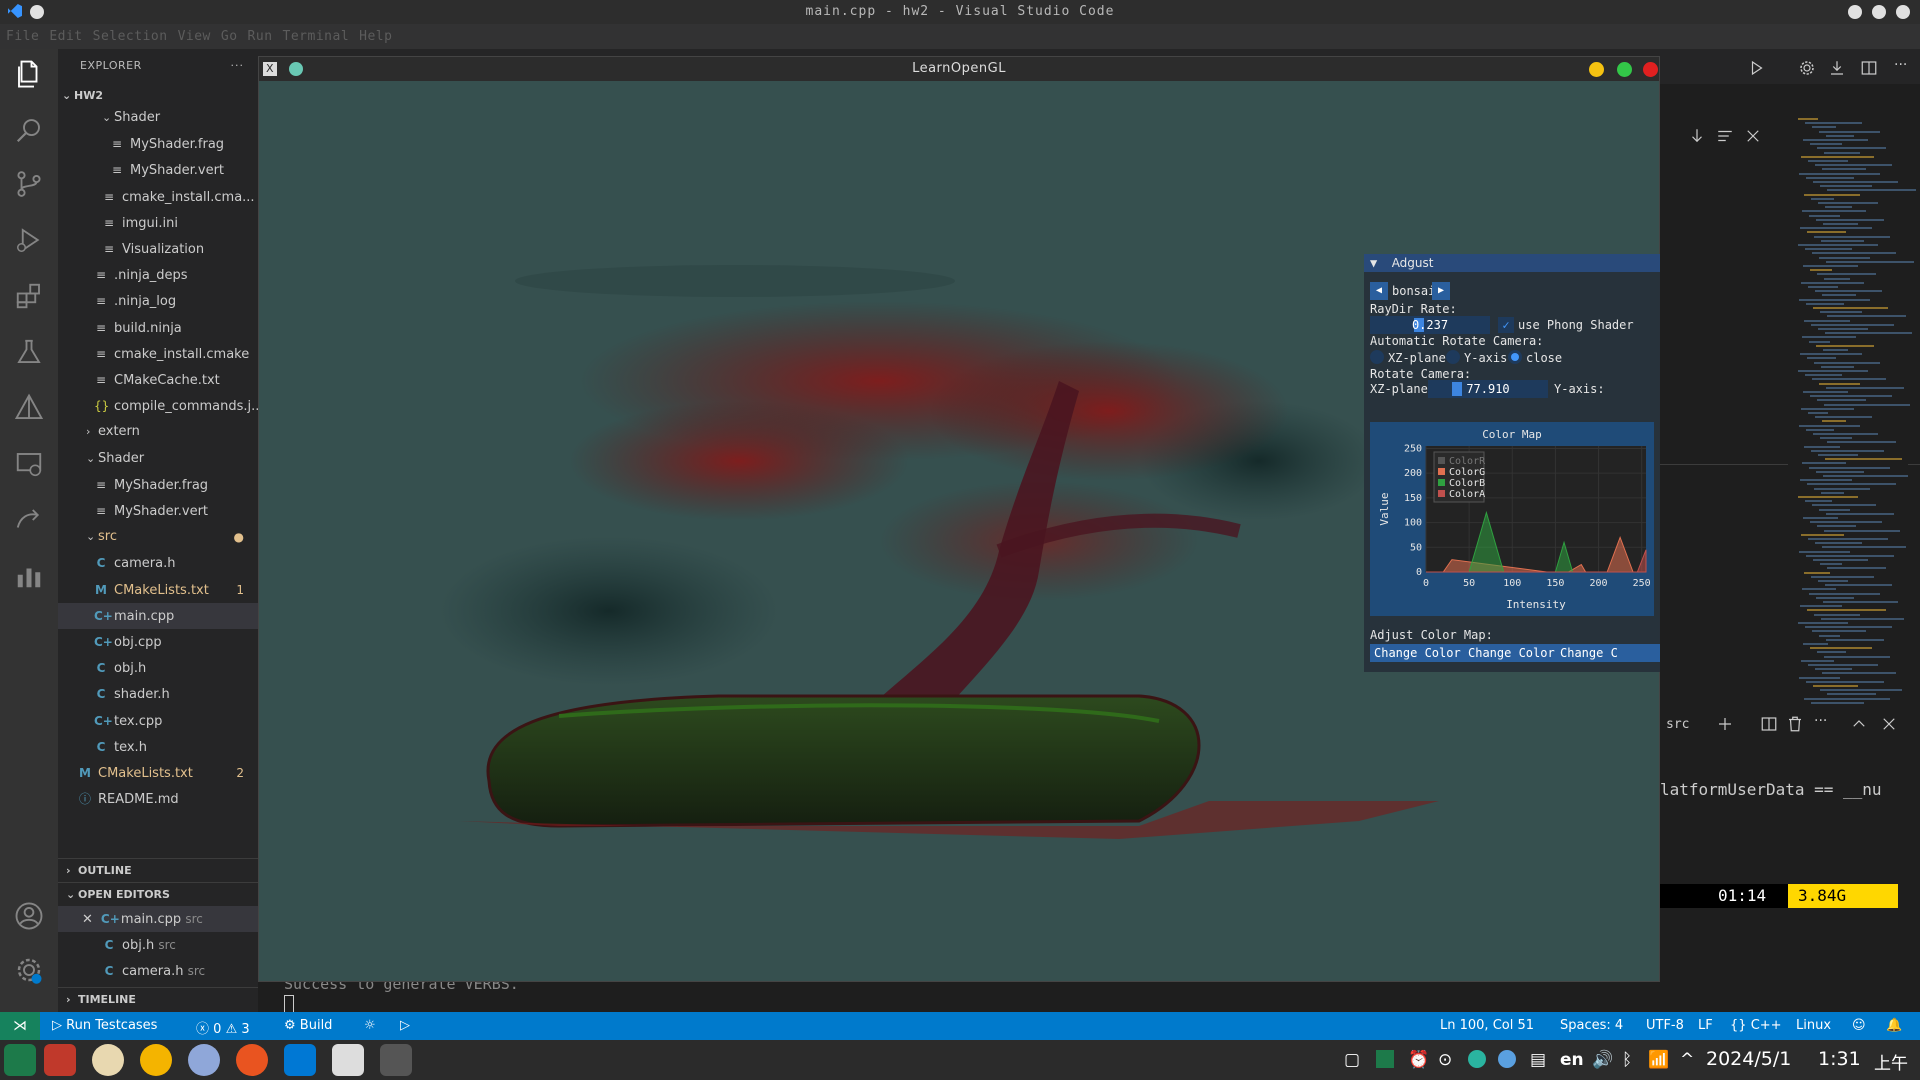 Image resolution: width=1920 pixels, height=1080 pixels. Describe the element at coordinates (396, 1060) in the screenshot. I see `x-app-icon` at that location.